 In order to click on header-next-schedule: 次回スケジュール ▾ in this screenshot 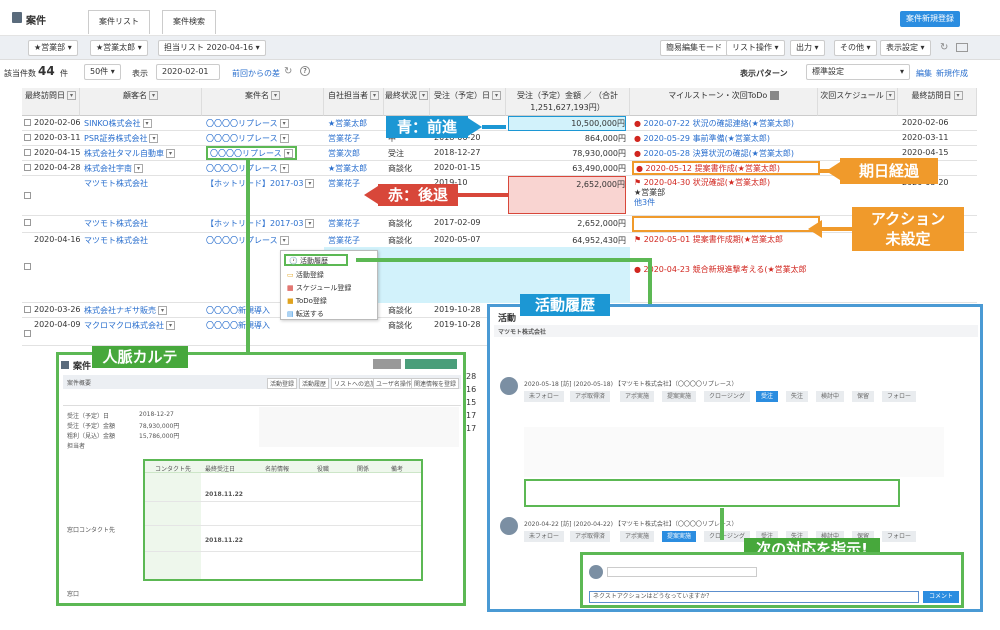, I will do `click(858, 102)`.